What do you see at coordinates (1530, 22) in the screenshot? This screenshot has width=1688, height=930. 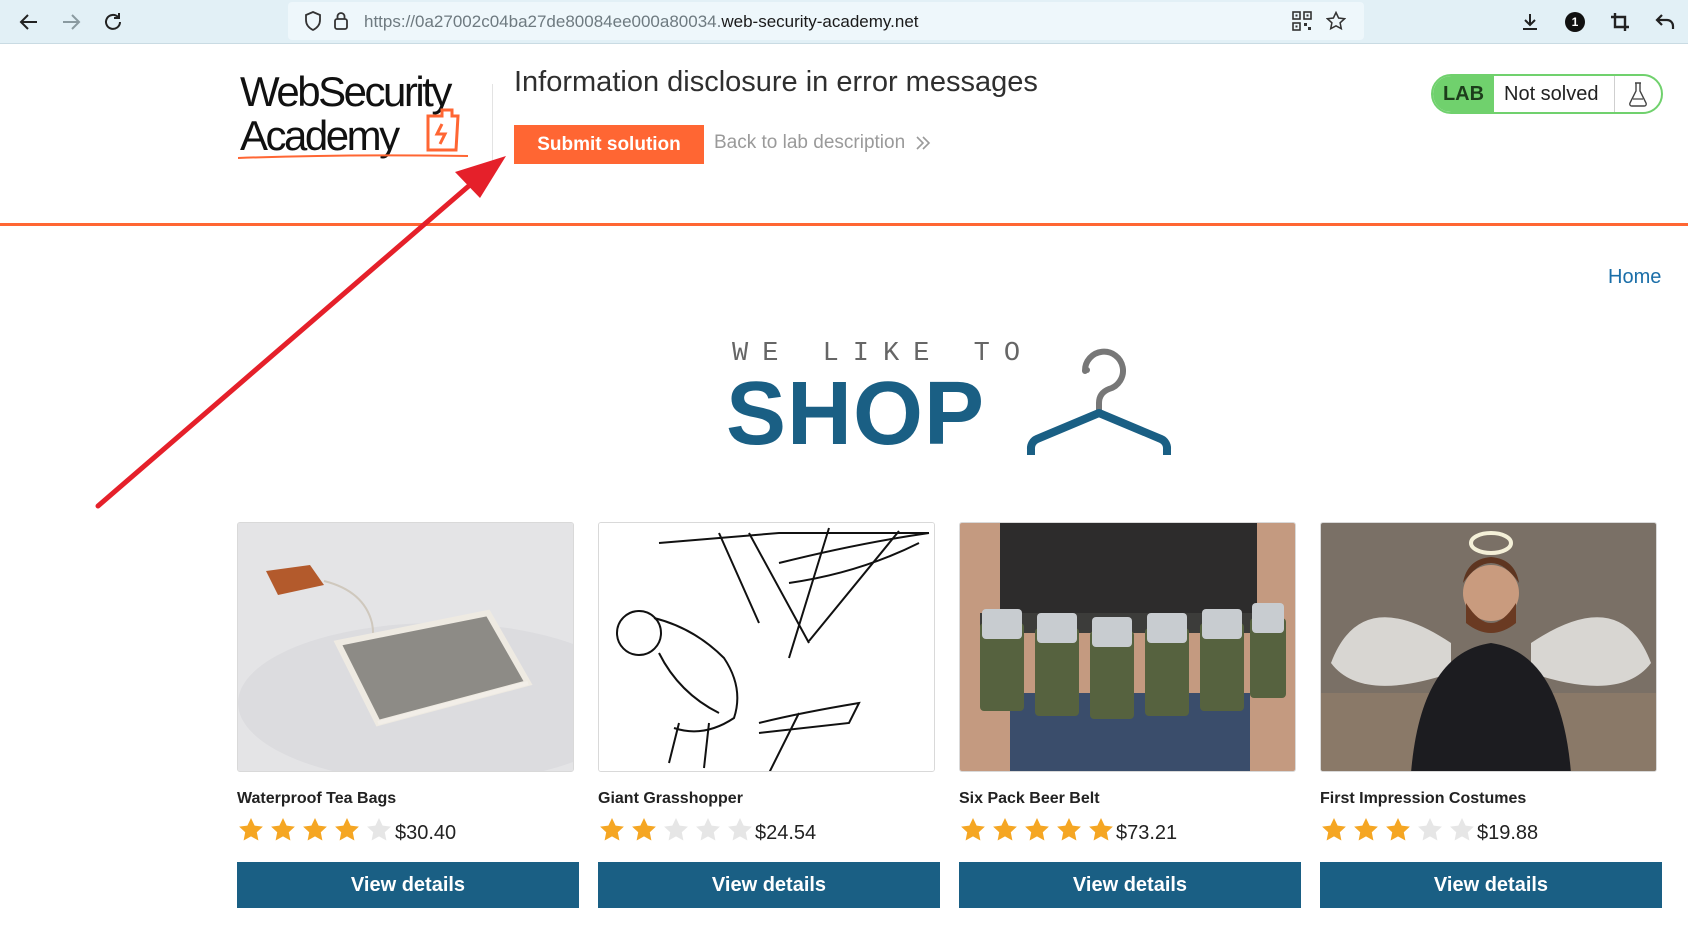 I see `download-icon` at bounding box center [1530, 22].